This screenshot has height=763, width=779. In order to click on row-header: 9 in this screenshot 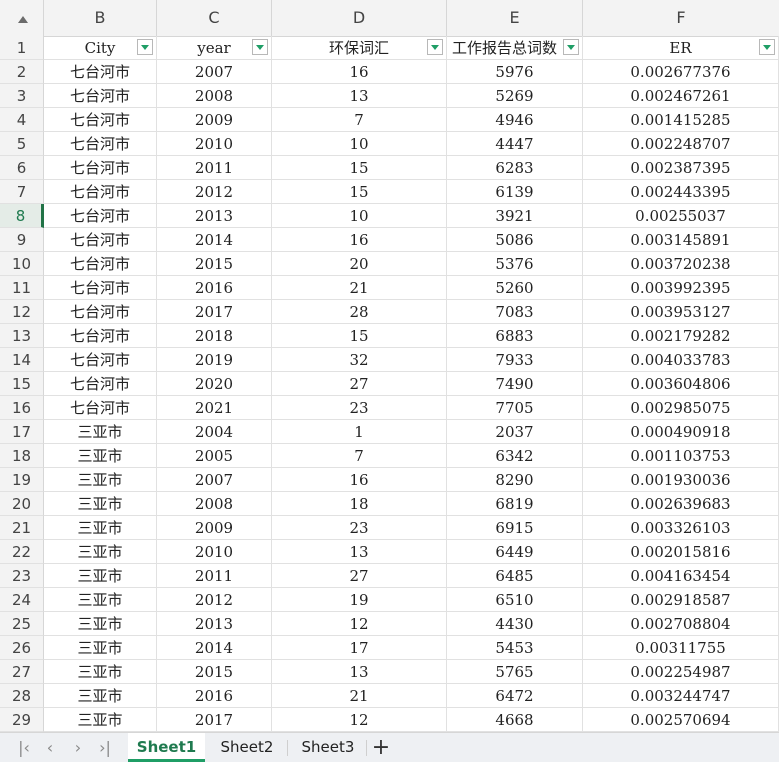, I will do `click(22, 240)`.